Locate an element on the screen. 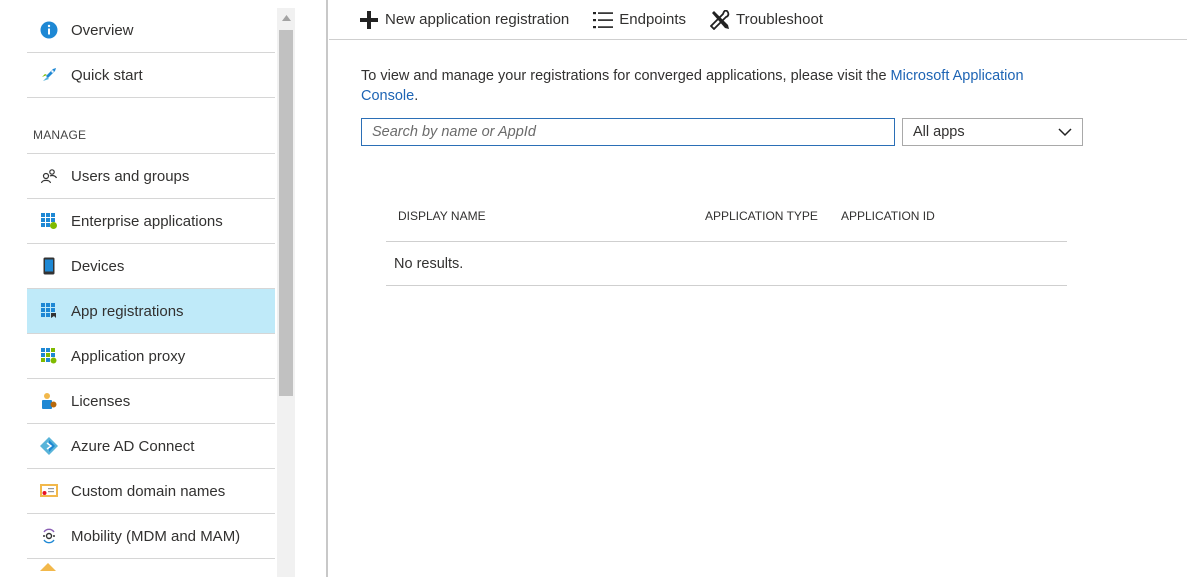 The width and height of the screenshot is (1187, 577). sidebar-item-label: Quick start is located at coordinates (107, 75).